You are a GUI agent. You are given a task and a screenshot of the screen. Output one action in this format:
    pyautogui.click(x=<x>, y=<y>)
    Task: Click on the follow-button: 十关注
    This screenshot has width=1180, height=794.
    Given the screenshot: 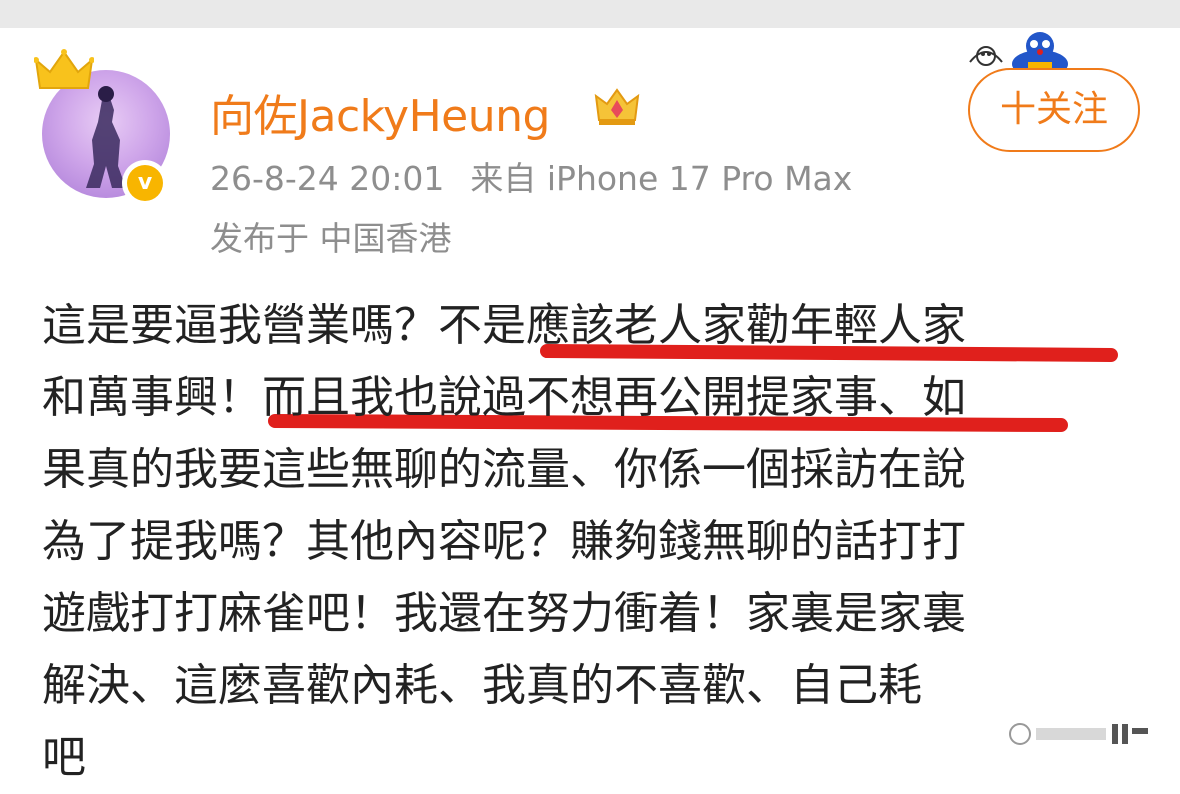 What is the action you would take?
    pyautogui.click(x=1054, y=110)
    